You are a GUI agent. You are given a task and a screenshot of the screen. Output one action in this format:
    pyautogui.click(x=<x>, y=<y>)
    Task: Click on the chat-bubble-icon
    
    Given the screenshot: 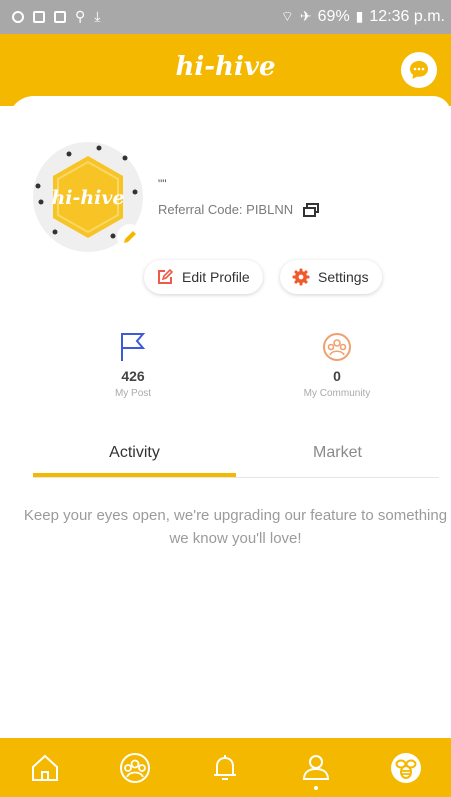 What is the action you would take?
    pyautogui.click(x=419, y=70)
    